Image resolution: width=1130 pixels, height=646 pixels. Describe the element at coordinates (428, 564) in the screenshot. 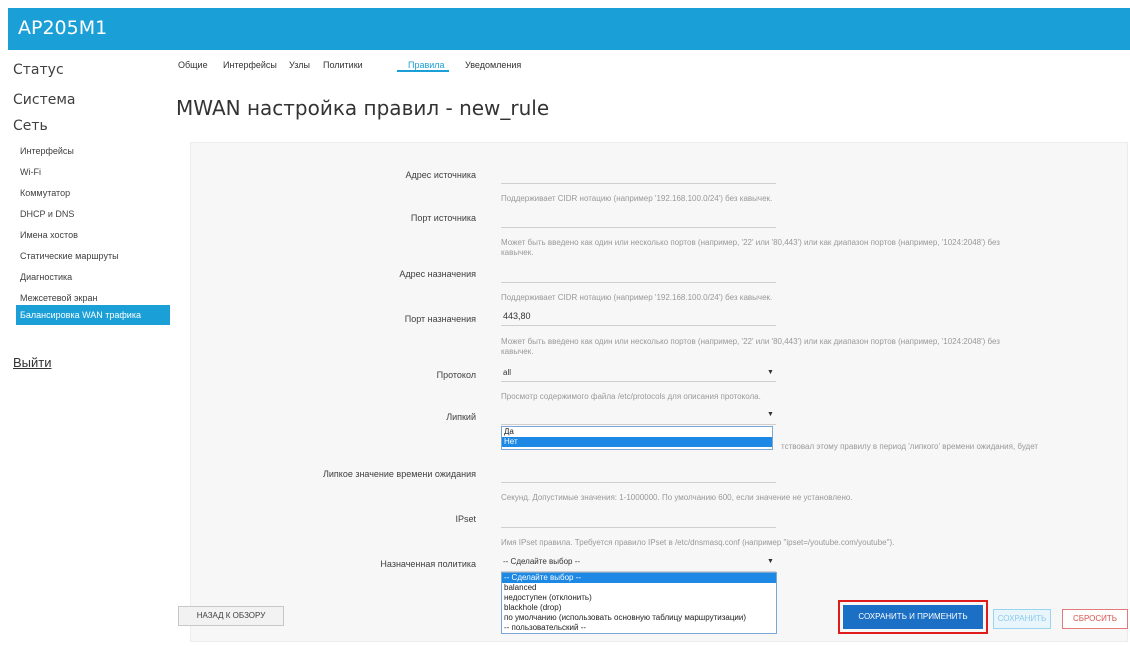

I see `policy-label: Назначенная политика` at that location.